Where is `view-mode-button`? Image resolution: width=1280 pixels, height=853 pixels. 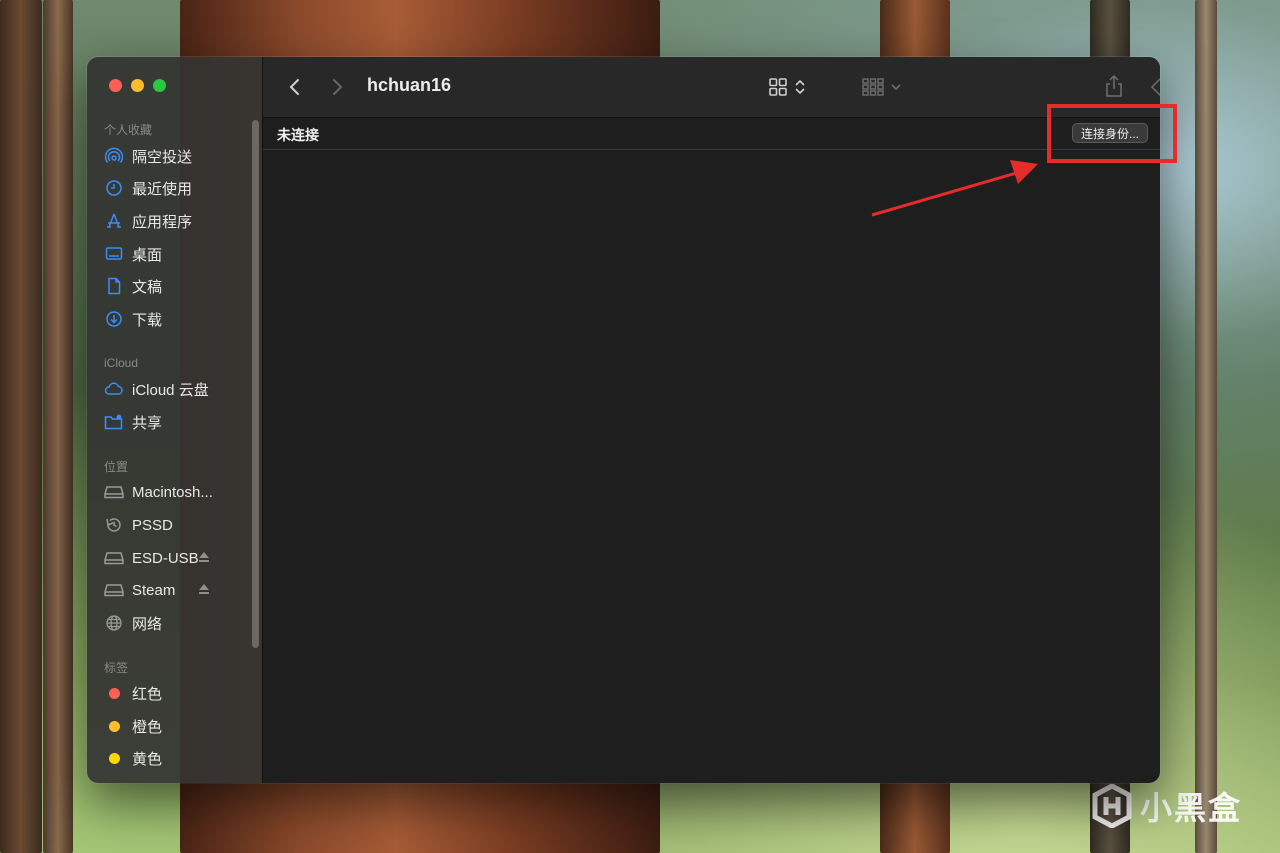
view-mode-button is located at coordinates (787, 87).